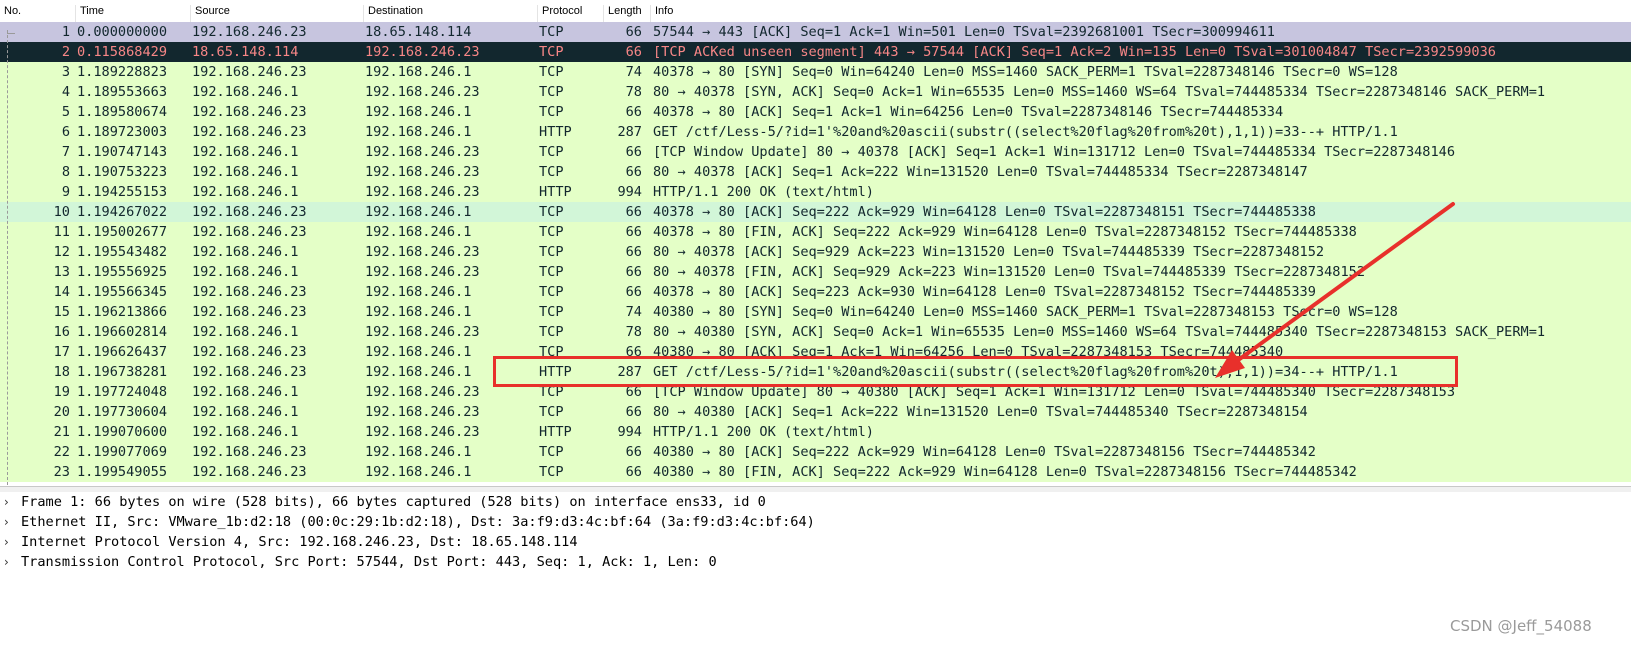 The image size is (1631, 648). What do you see at coordinates (1521, 626) in the screenshot?
I see `watermark: CSDN @Jeff_54088` at bounding box center [1521, 626].